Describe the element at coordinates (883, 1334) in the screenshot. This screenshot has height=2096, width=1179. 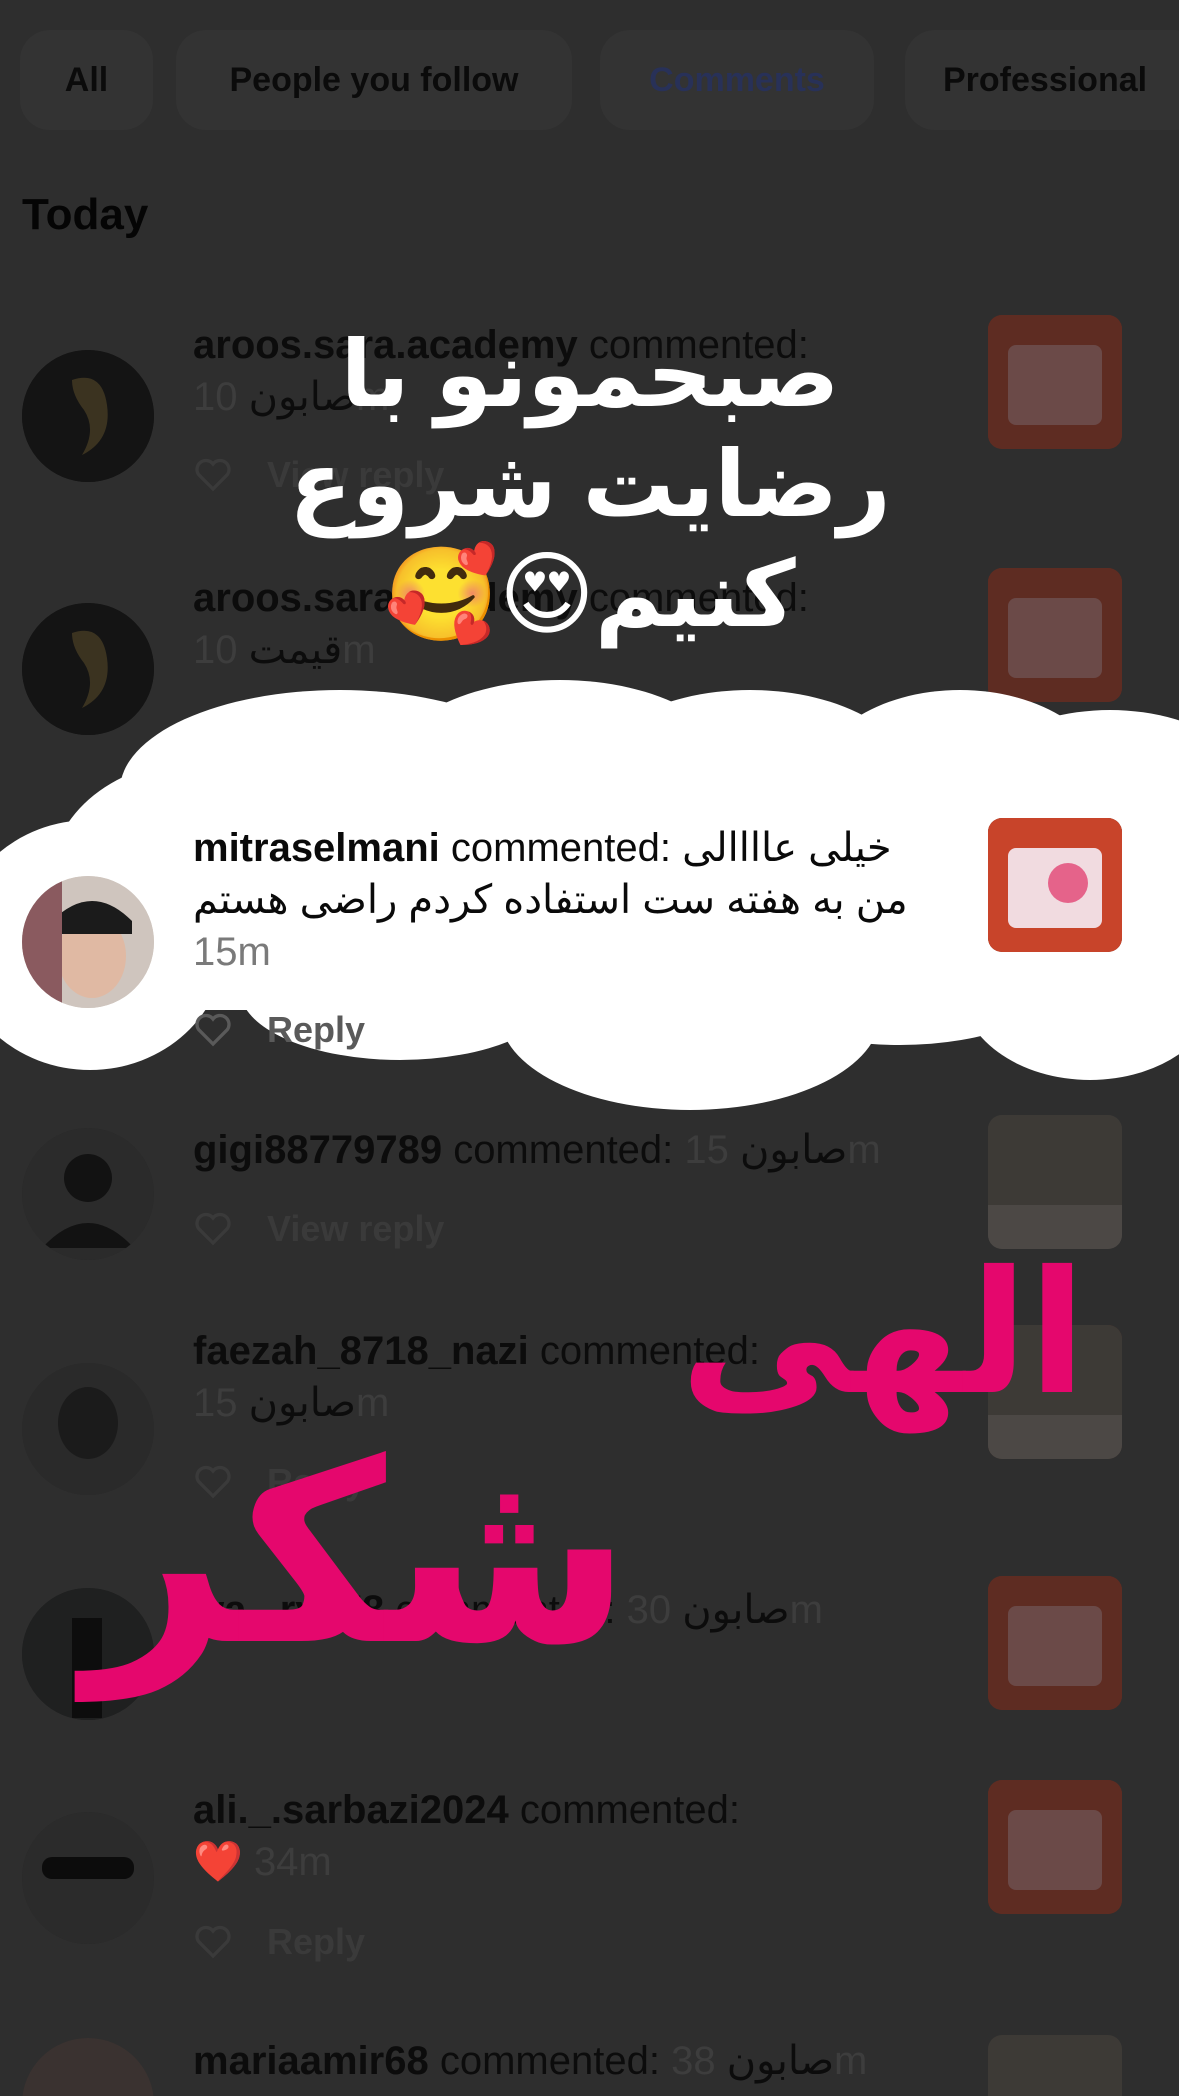
I see `sticker-text-pink-1: الهی` at that location.